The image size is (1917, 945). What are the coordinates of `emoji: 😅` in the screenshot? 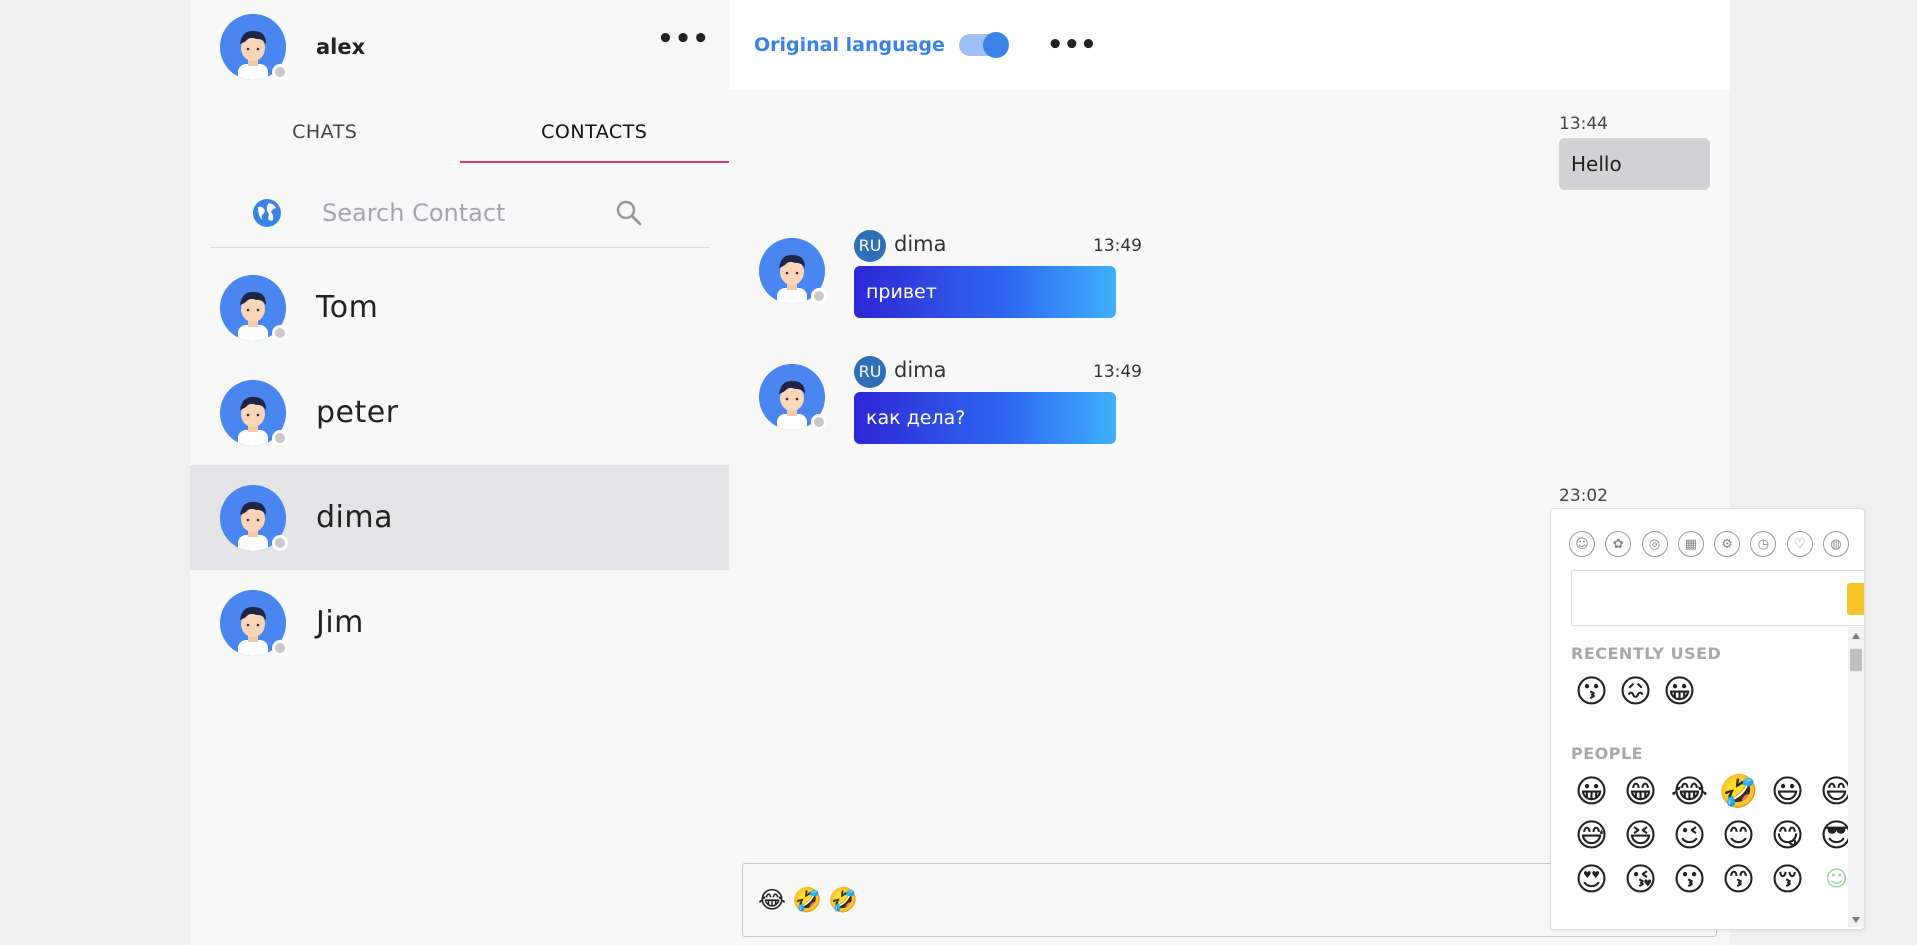 It's located at (1591, 835).